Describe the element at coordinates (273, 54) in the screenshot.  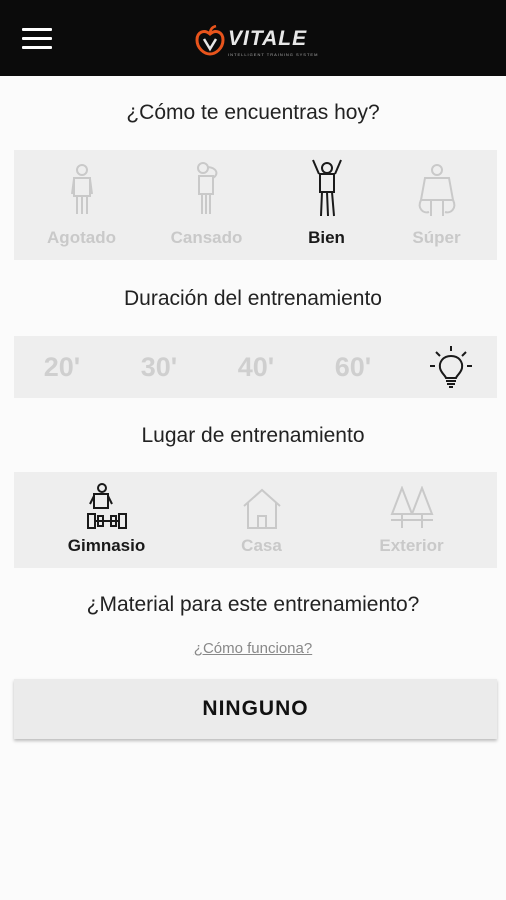
I see `logo-subtitle: INTELLIGENT TRAINING SYSTEM` at that location.